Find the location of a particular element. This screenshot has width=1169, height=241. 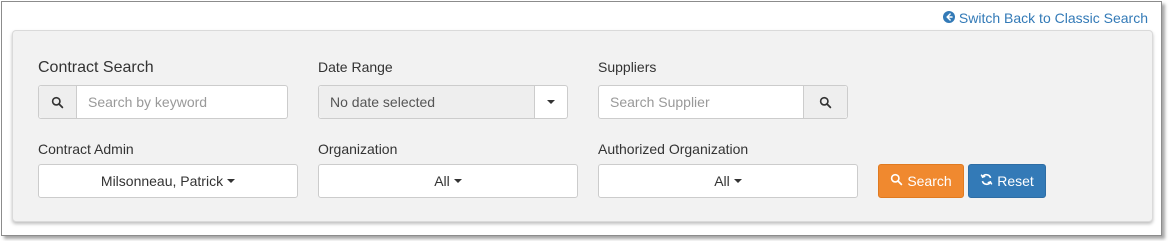

authorized-organization-label: Authorized Organization is located at coordinates (673, 149).